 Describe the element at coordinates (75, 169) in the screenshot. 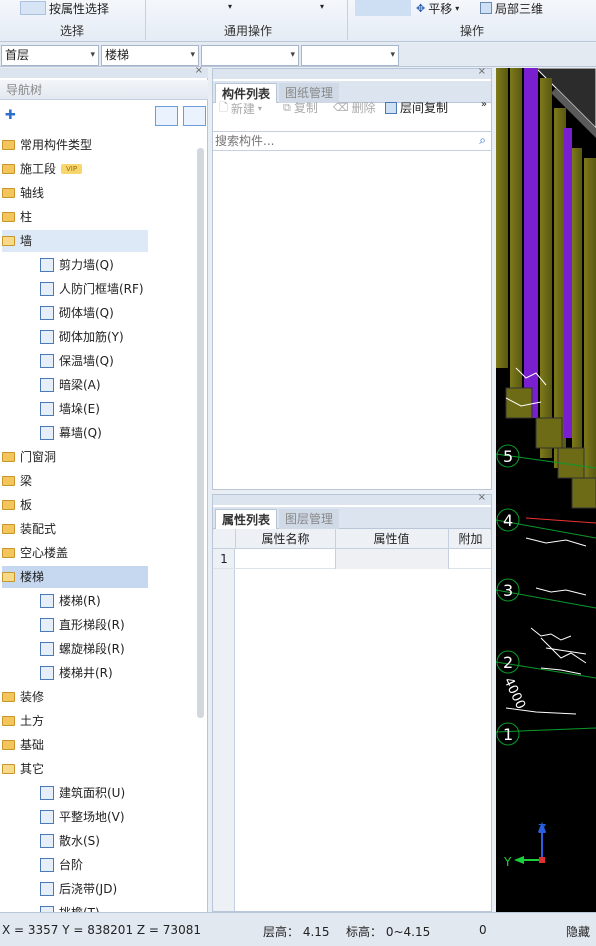

I see `tree-category: 施工段 VIP` at that location.